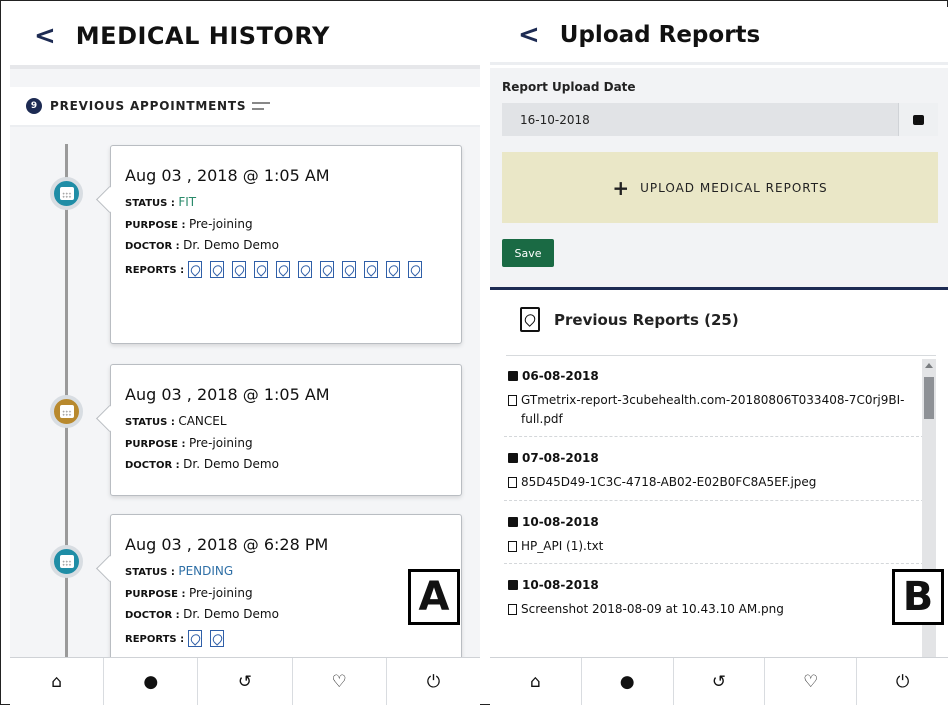 The height and width of the screenshot is (705, 948). I want to click on report-upload-date-label: Report Upload Date, so click(569, 87).